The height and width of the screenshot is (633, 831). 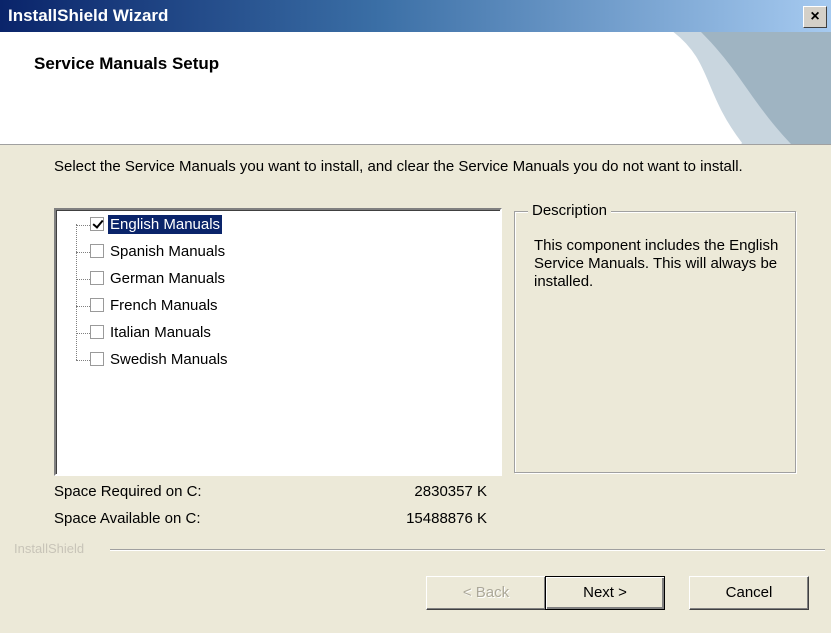 What do you see at coordinates (167, 251) in the screenshot?
I see `component-label: Spanish Manuals` at bounding box center [167, 251].